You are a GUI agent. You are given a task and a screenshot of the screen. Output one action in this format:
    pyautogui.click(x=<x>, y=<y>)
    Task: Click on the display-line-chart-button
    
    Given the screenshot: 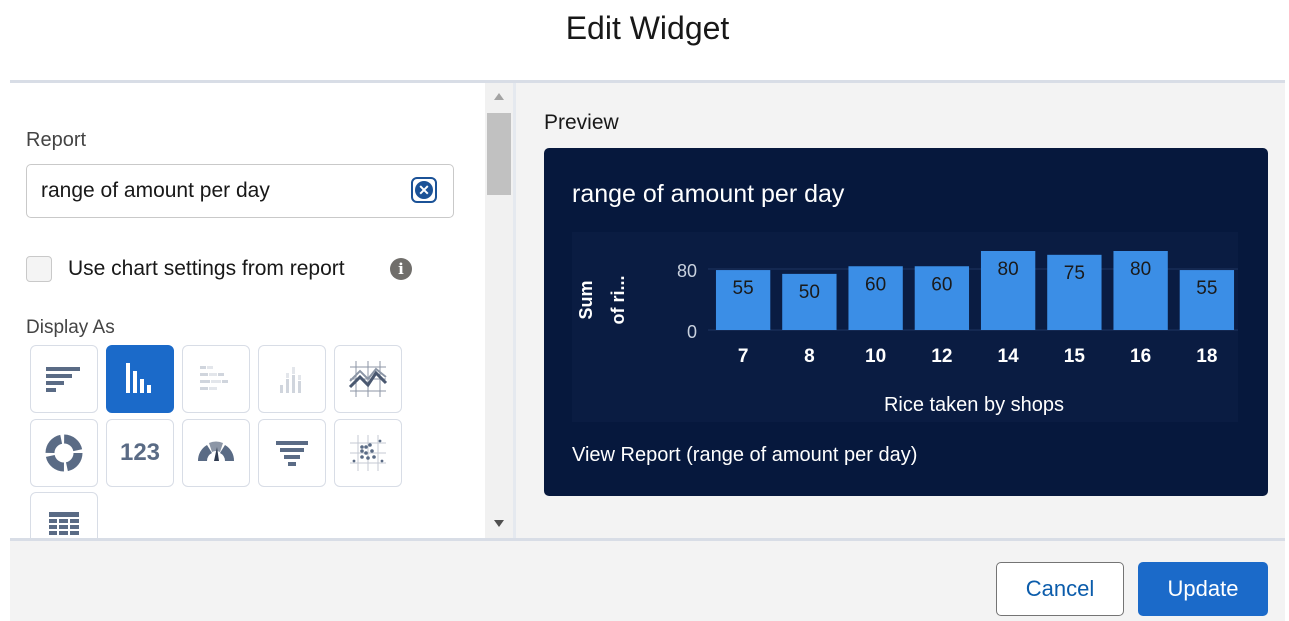 What is the action you would take?
    pyautogui.click(x=368, y=379)
    